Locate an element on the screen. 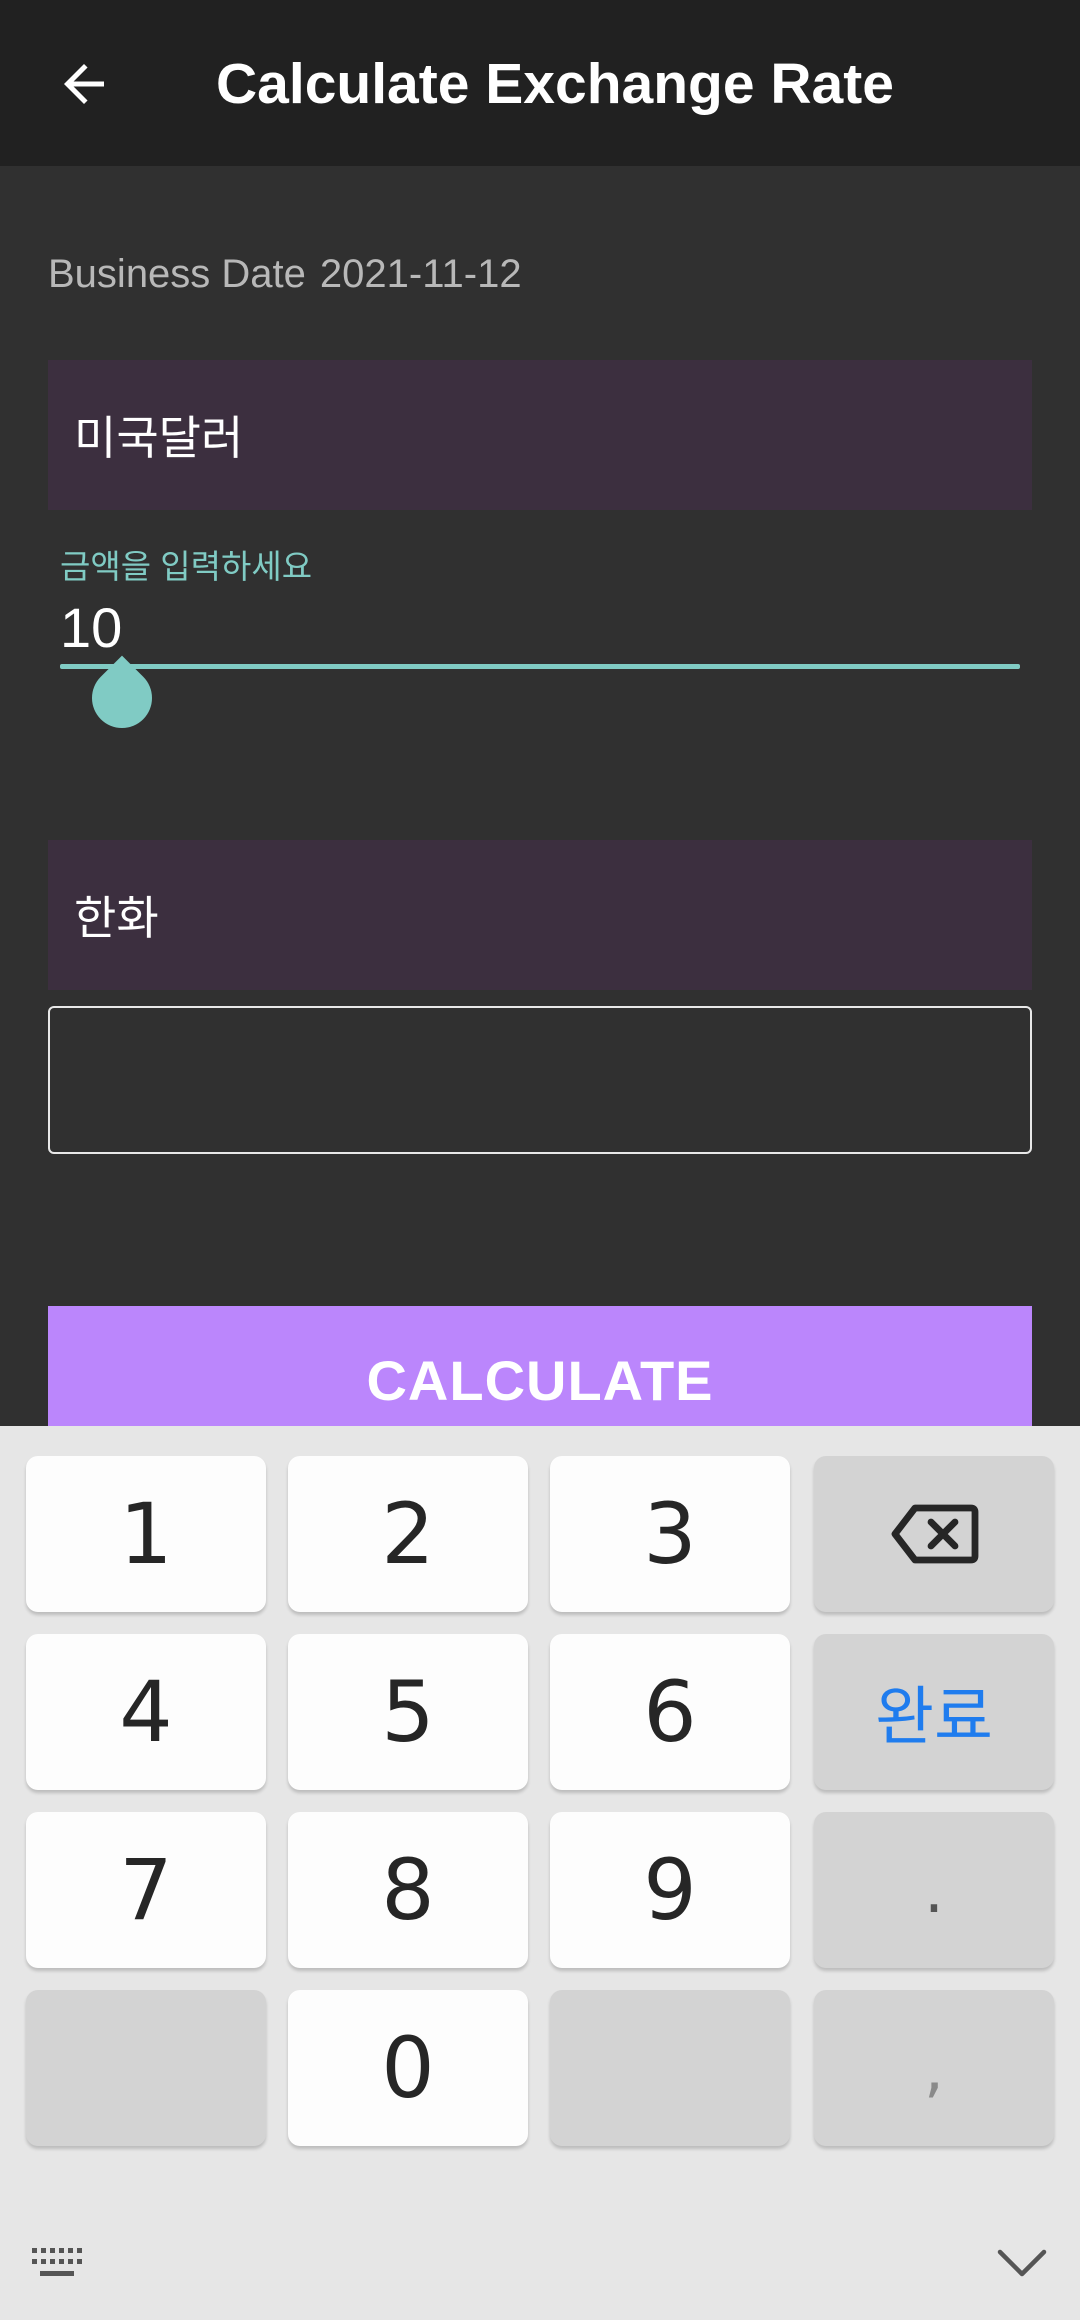 Image resolution: width=1080 pixels, height=2320 pixels. back-button is located at coordinates (84, 84).